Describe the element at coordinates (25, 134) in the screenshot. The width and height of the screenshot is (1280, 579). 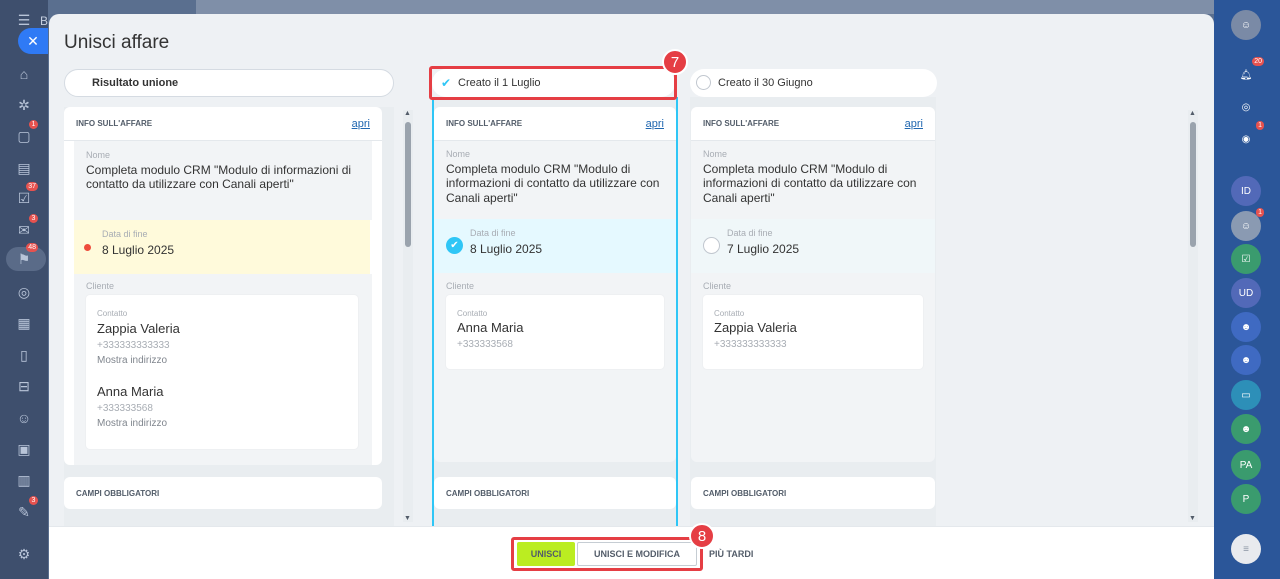
I see `chat-icon: ▢ 1` at that location.